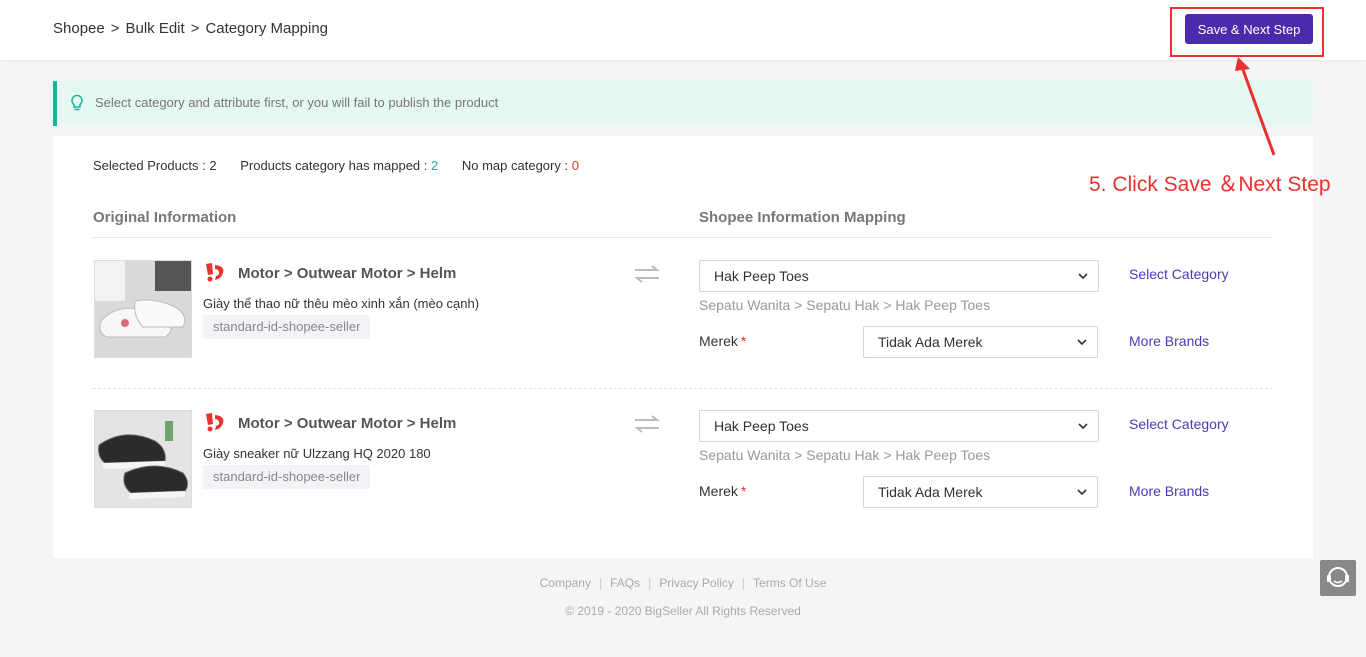 Image resolution: width=1366 pixels, height=657 pixels. I want to click on selected-products-count: Selected Products : 2, so click(155, 165).